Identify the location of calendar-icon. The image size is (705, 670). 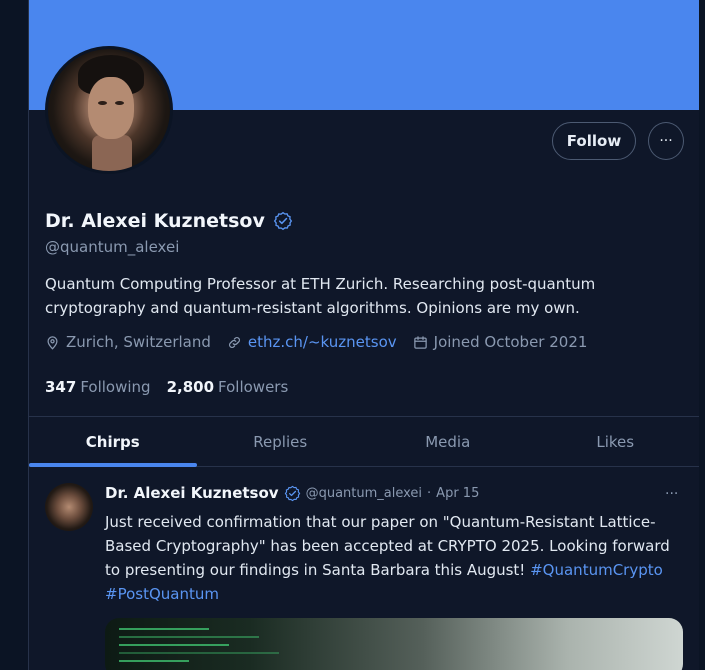
(420, 342).